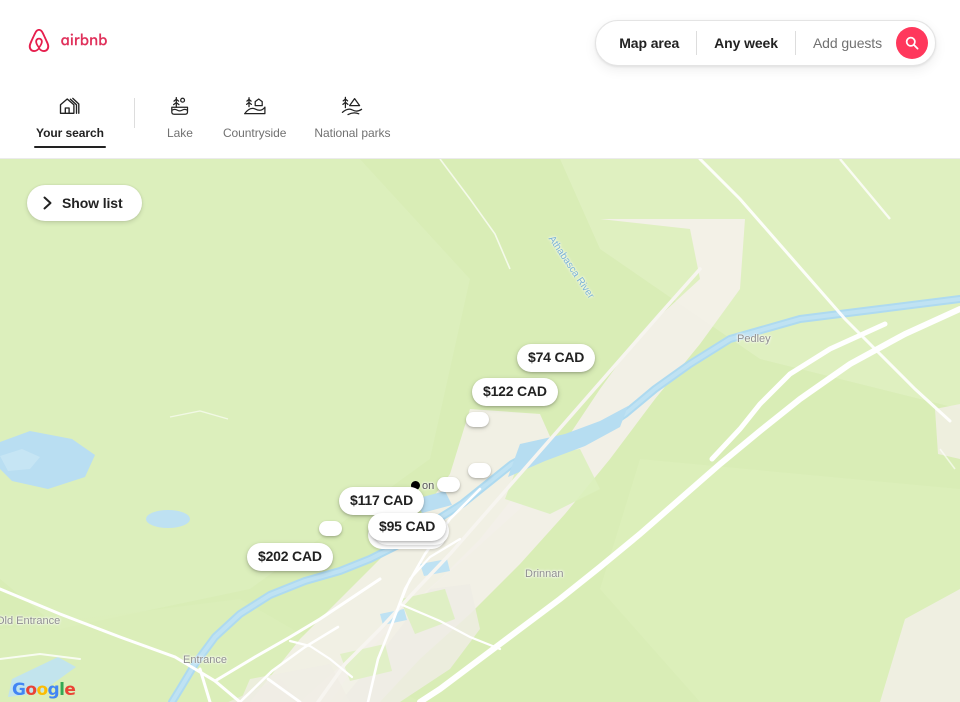 Image resolution: width=960 pixels, height=702 pixels. Describe the element at coordinates (290, 557) in the screenshot. I see `map-price-pill: $202 CAD` at that location.